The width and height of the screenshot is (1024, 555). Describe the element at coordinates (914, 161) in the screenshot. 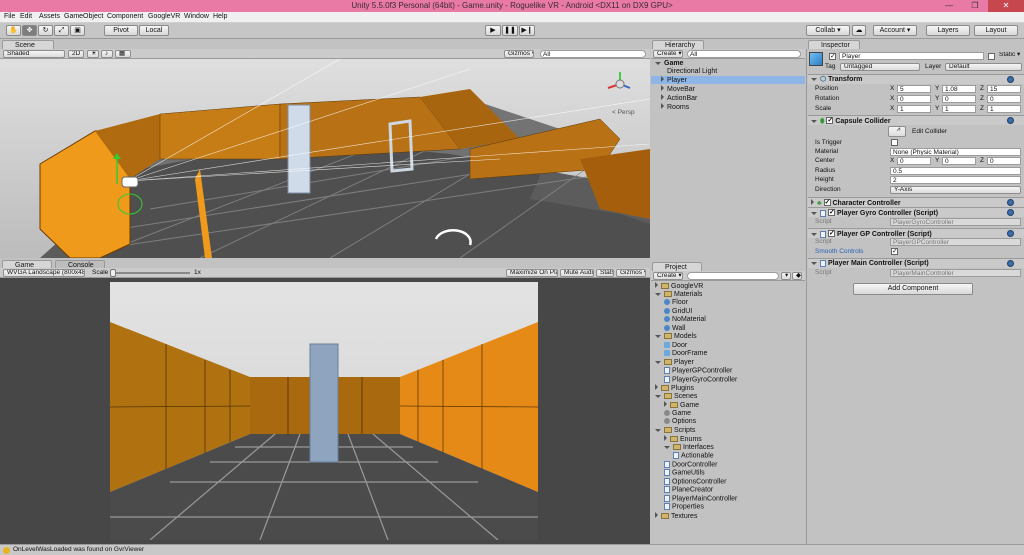

I see `center-x-field: 0` at that location.